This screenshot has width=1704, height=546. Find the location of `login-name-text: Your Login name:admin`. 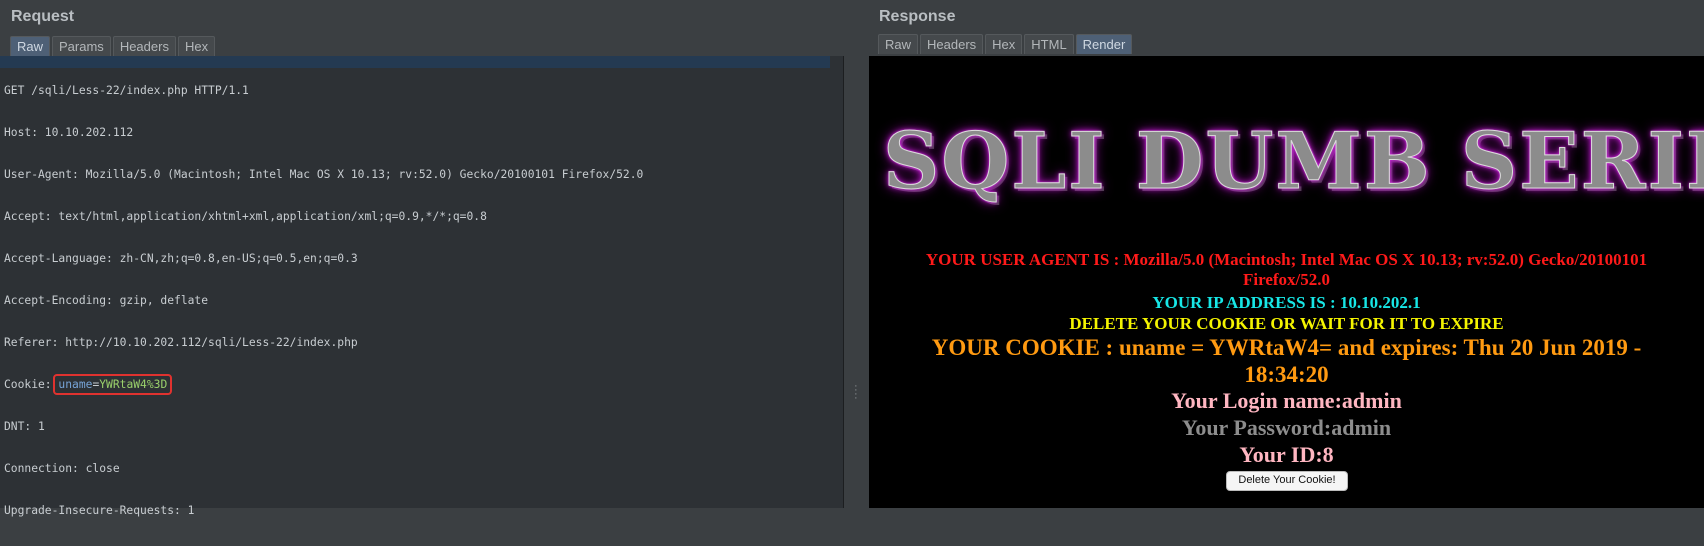

login-name-text: Your Login name:admin is located at coordinates (1286, 400).